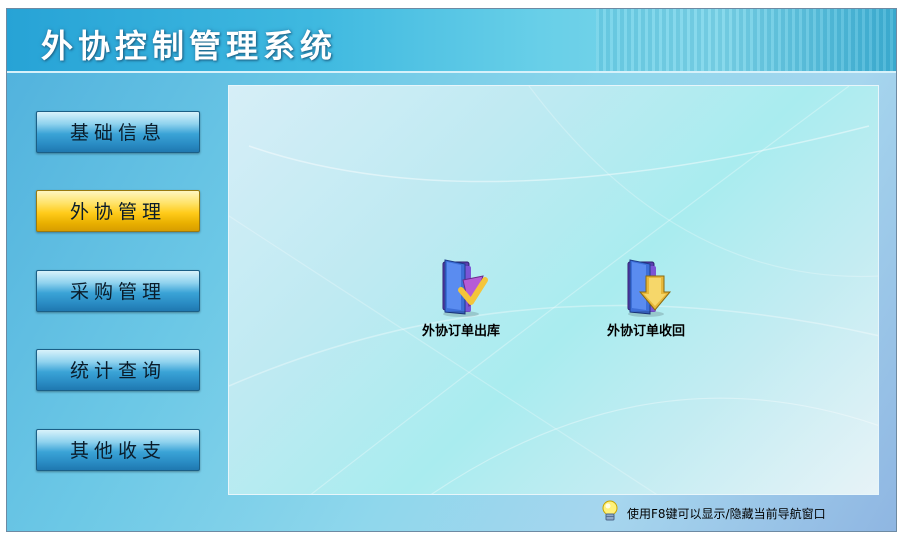 This screenshot has height=543, width=905. What do you see at coordinates (726, 513) in the screenshot?
I see `status-tip-text: 使用F8键可以显示/隐藏当前导航窗口` at bounding box center [726, 513].